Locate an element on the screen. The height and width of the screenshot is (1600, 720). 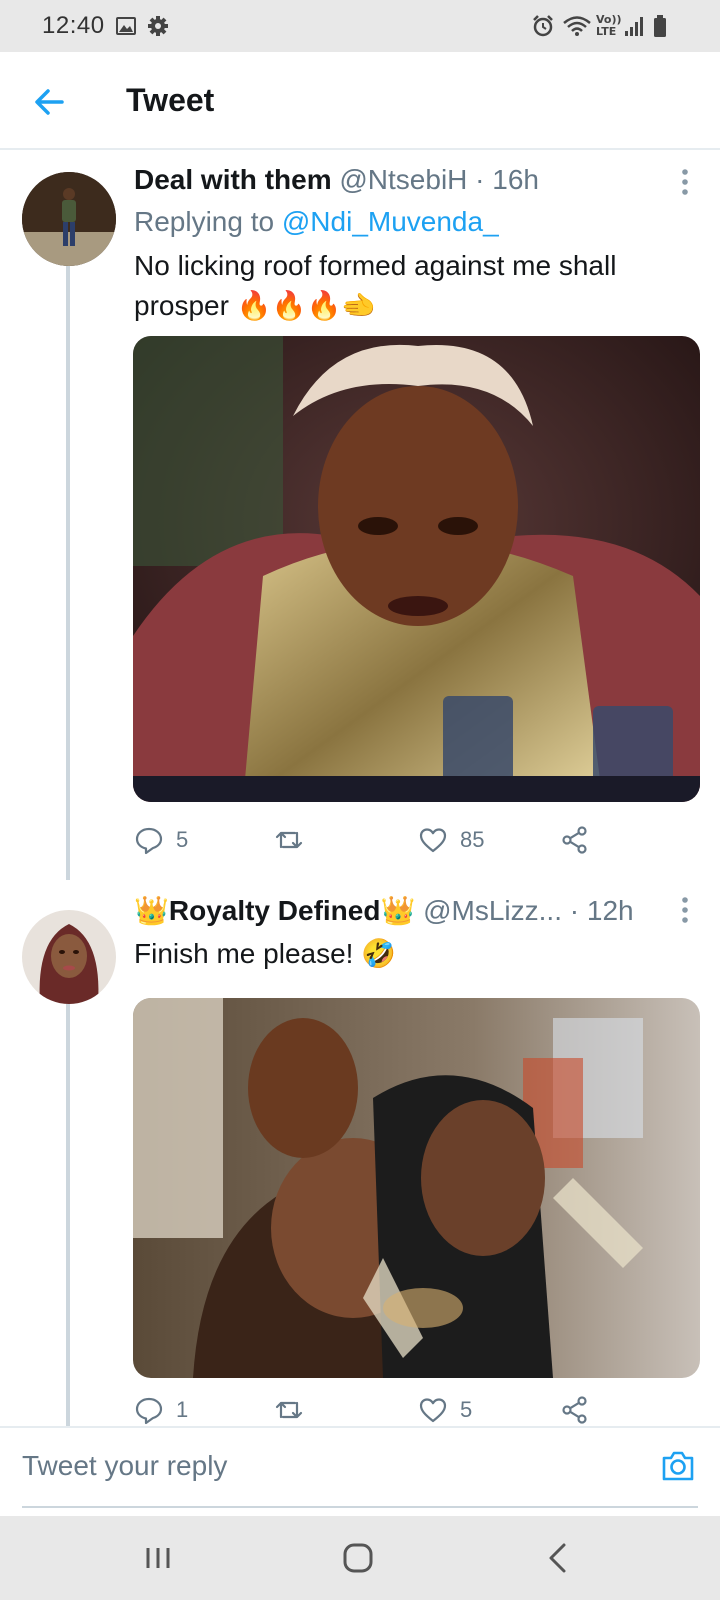
tweet-time: 12h is located at coordinates (610, 910).